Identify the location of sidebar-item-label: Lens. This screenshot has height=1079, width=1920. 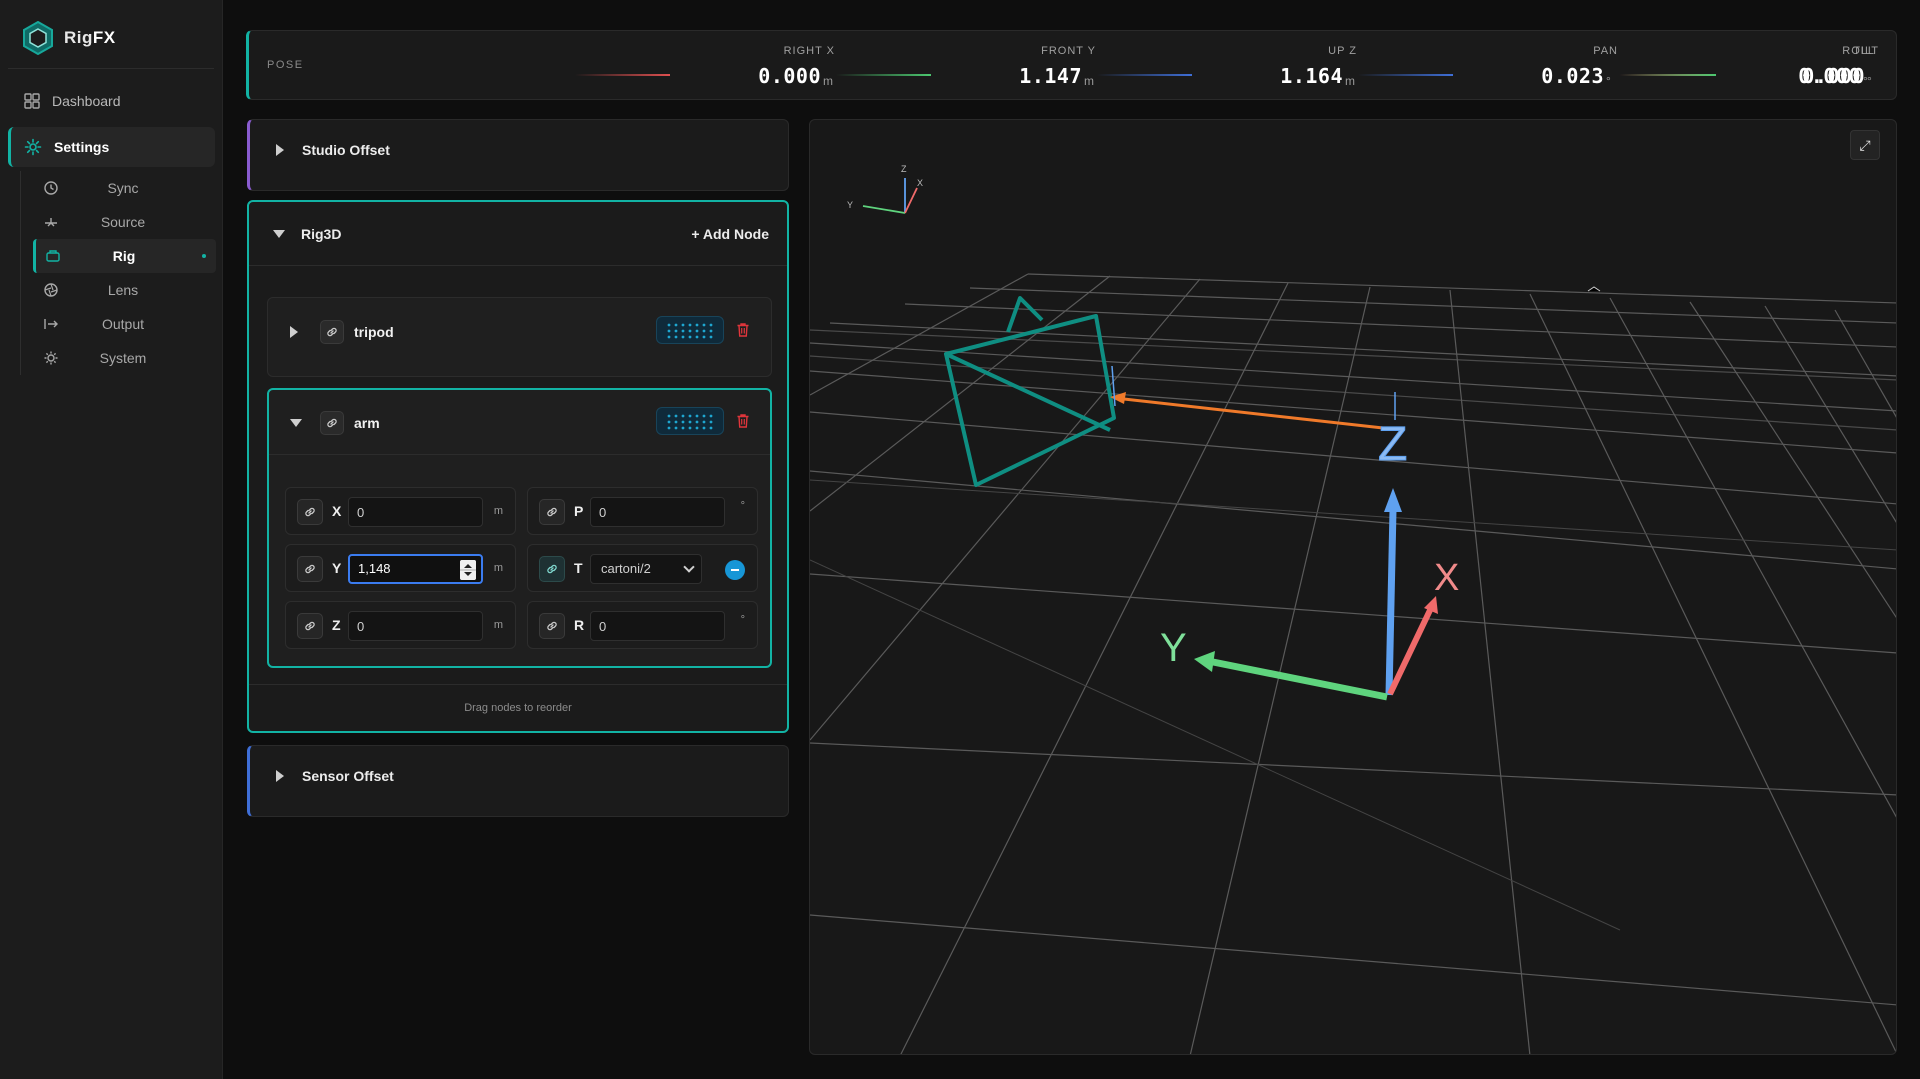
(123, 290).